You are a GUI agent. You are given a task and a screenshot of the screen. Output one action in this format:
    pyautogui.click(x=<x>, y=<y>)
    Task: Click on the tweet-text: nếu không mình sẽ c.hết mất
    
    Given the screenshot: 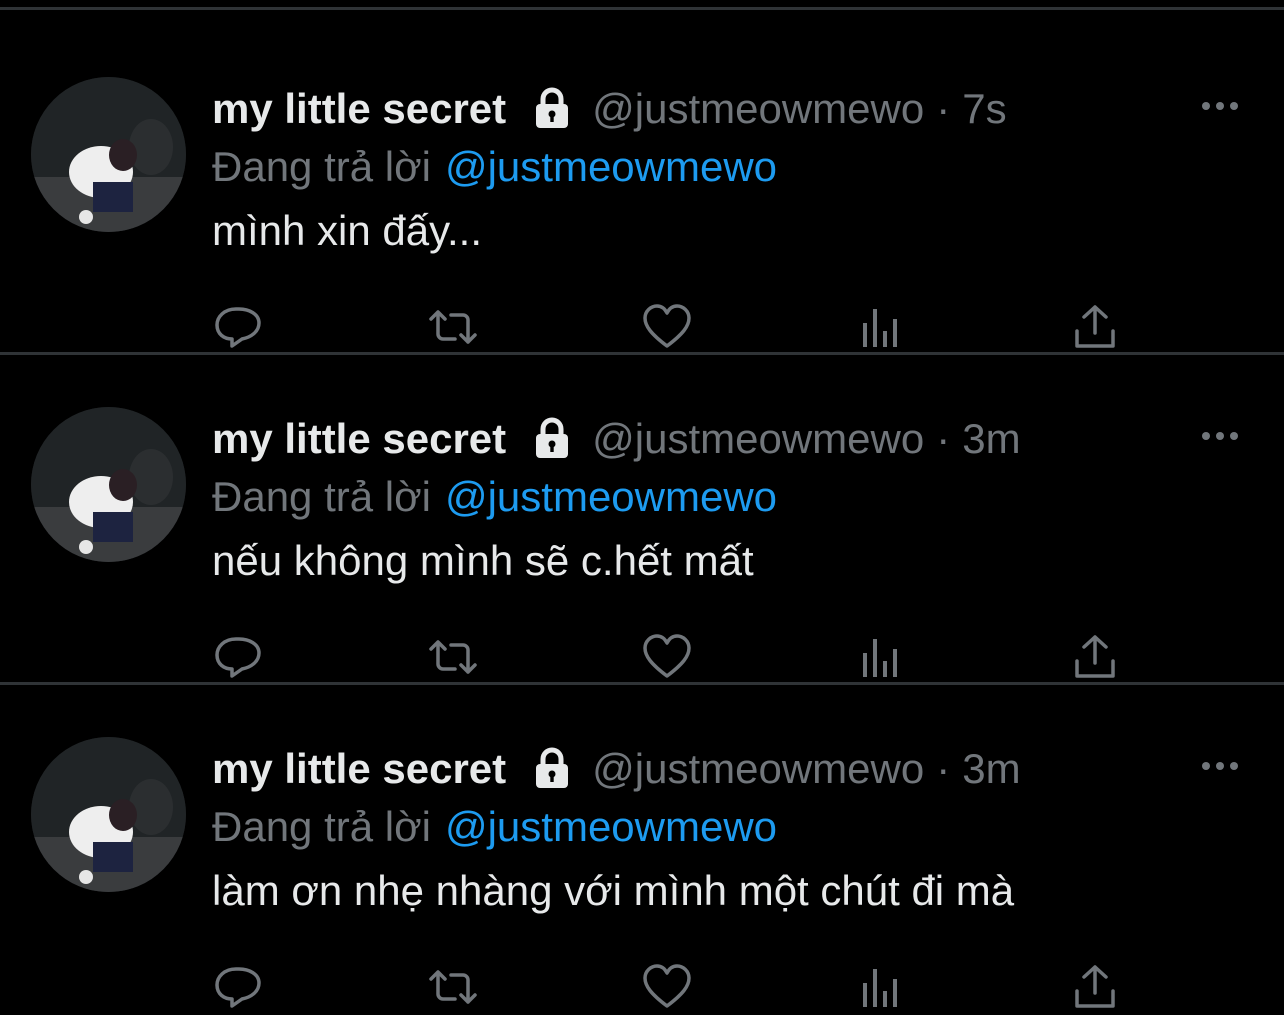 What is the action you would take?
    pyautogui.click(x=483, y=560)
    